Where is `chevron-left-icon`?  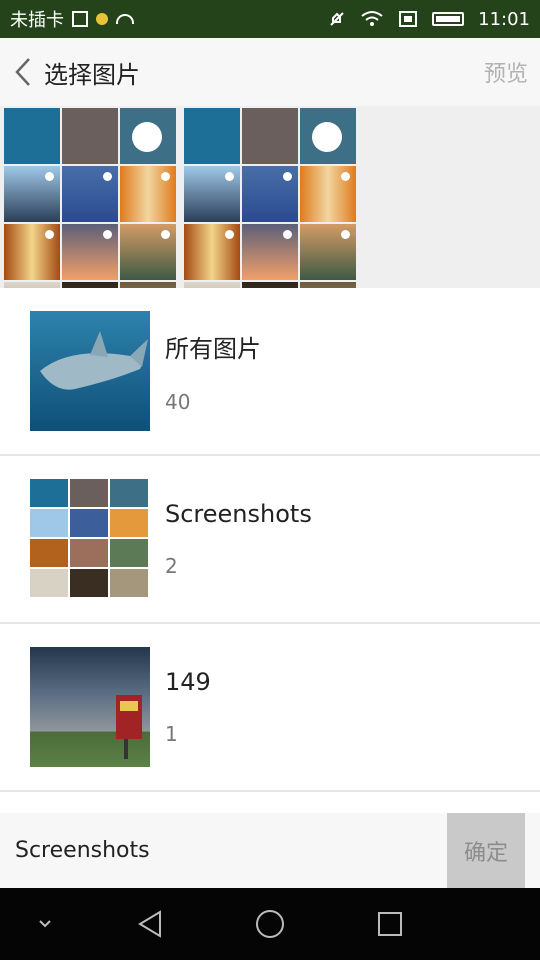
chevron-left-icon is located at coordinates (22, 72).